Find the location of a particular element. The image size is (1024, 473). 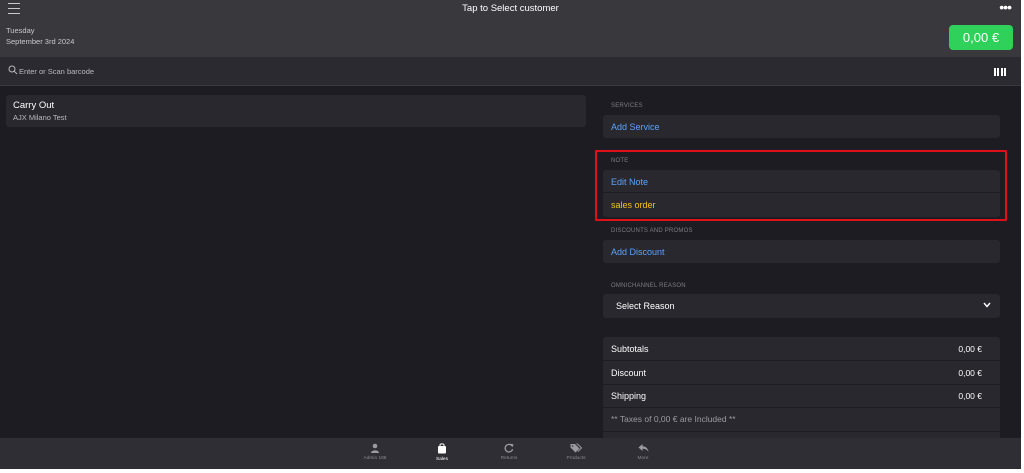

select-customer-title: Tap to Select customer is located at coordinates (510, 8).